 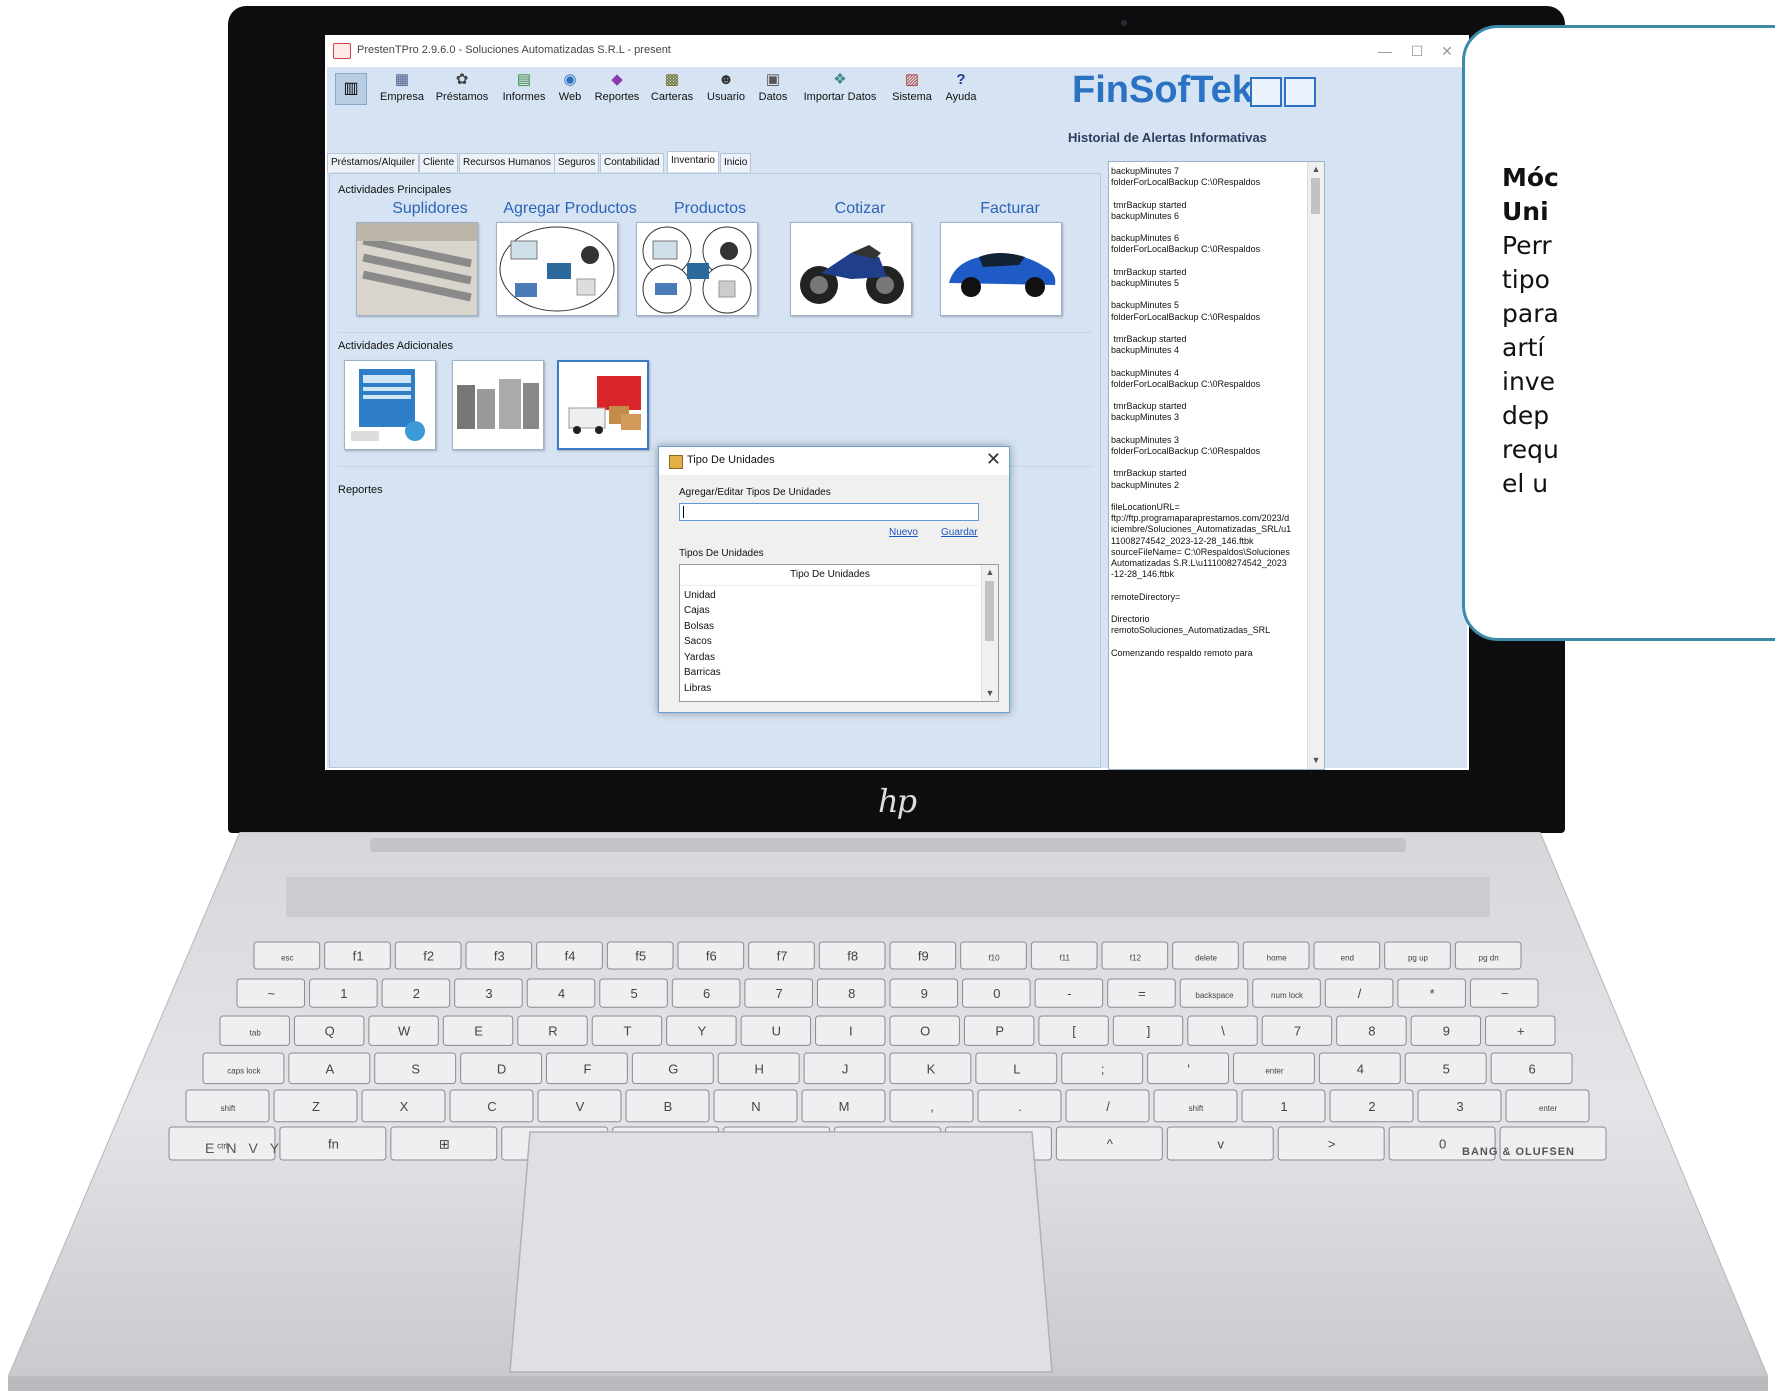 What do you see at coordinates (478, 1031) in the screenshot?
I see `keyboard-key-label: E` at bounding box center [478, 1031].